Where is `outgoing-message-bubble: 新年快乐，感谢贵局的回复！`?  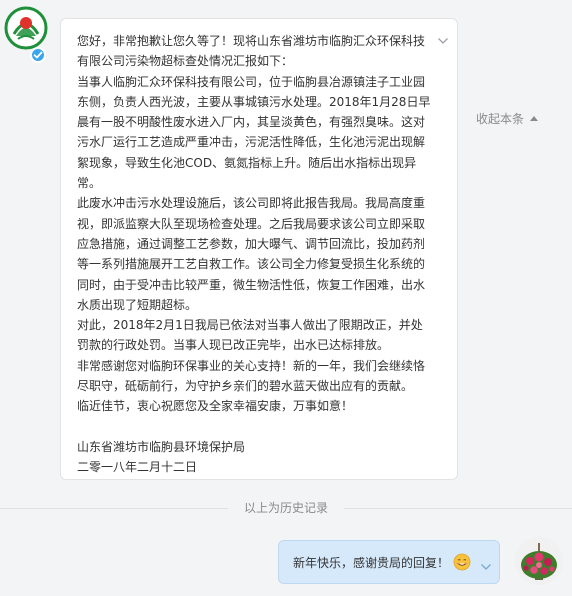
outgoing-message-bubble: 新年快乐，感谢贵局的回复！ is located at coordinates (389, 562).